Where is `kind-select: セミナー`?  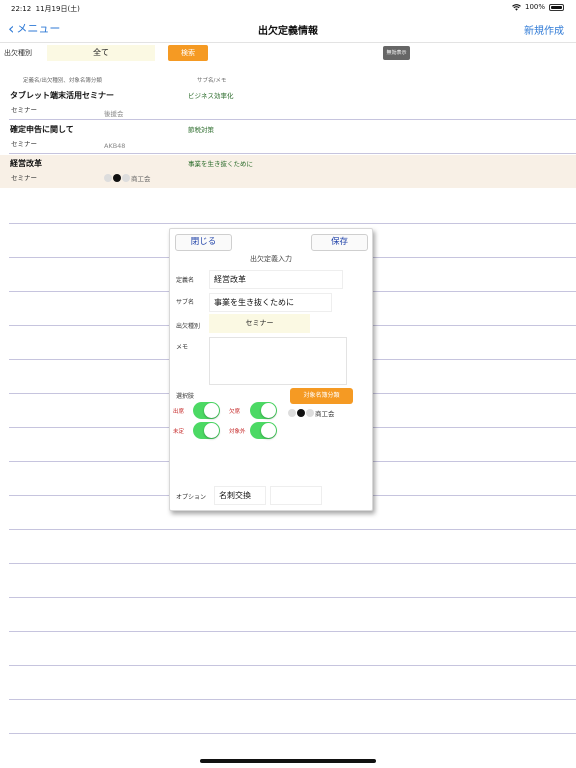 kind-select: セミナー is located at coordinates (259, 323).